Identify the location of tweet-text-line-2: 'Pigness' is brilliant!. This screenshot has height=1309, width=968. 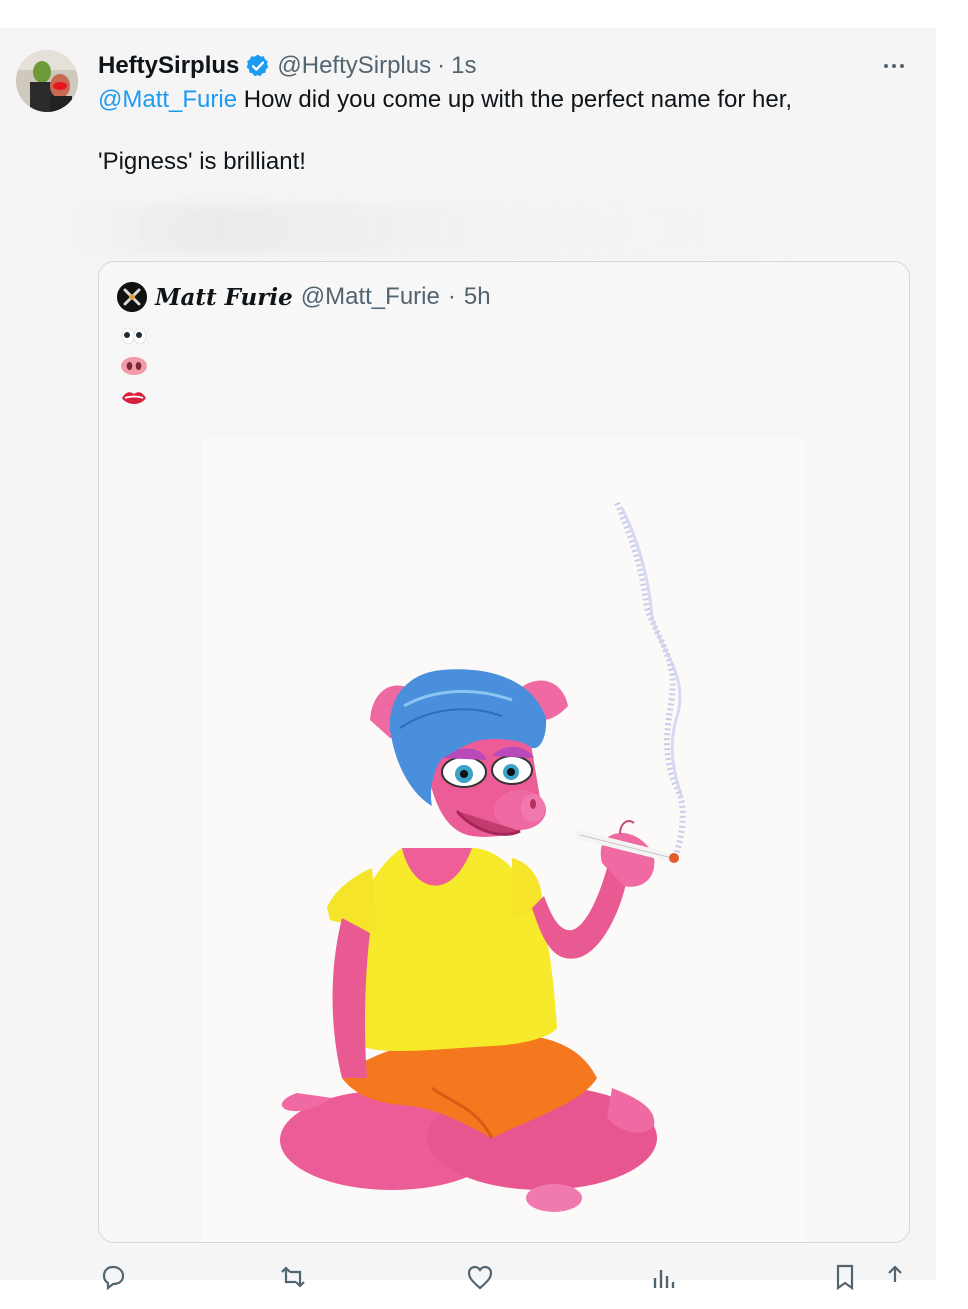
(202, 161).